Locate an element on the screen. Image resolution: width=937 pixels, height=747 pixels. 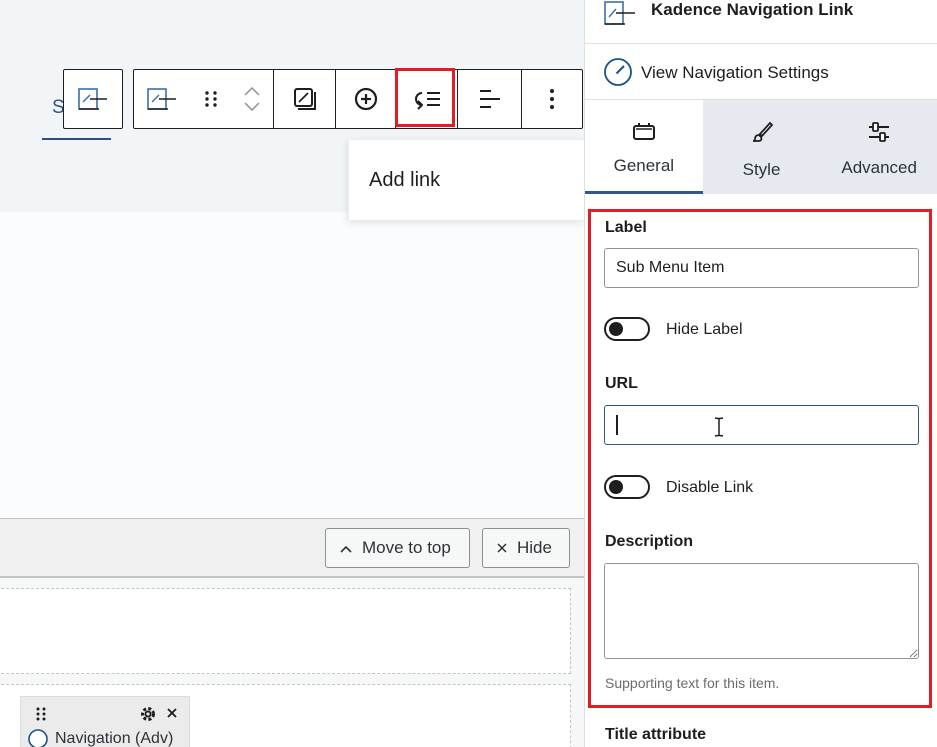
tab-style: Style is located at coordinates (762, 147).